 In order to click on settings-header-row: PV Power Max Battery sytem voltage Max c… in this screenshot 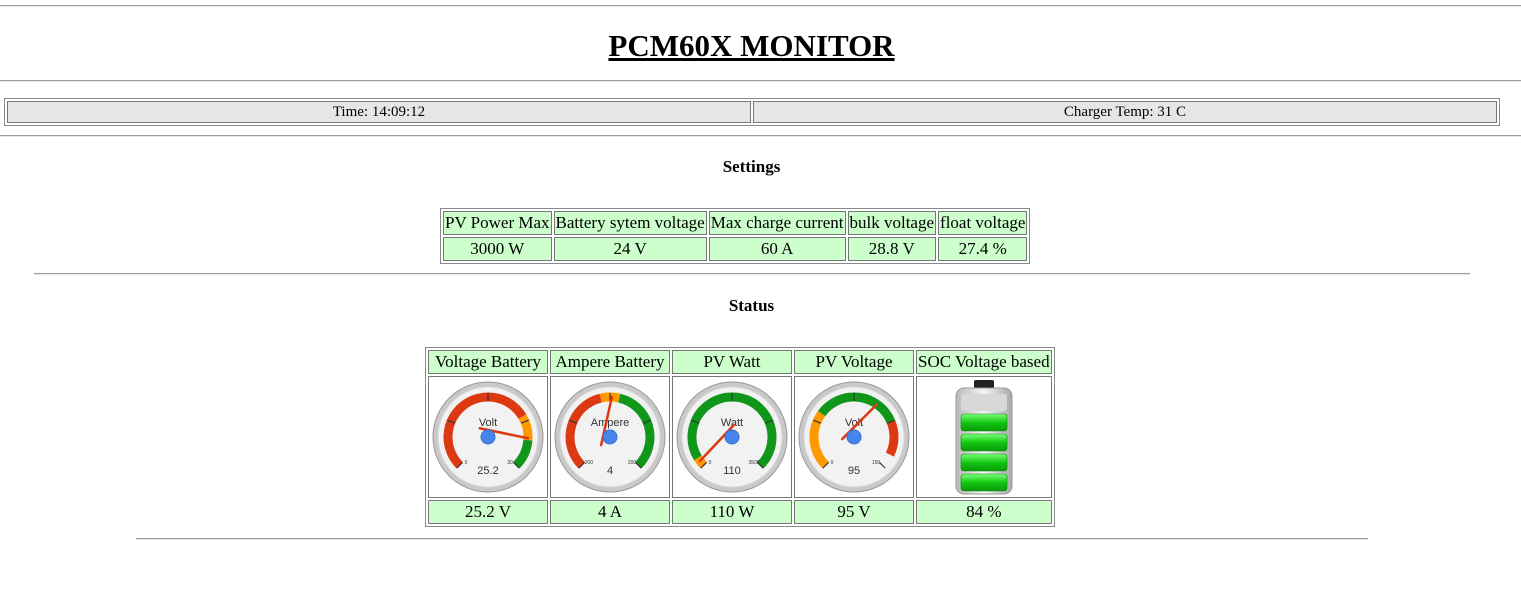, I will do `click(735, 223)`.